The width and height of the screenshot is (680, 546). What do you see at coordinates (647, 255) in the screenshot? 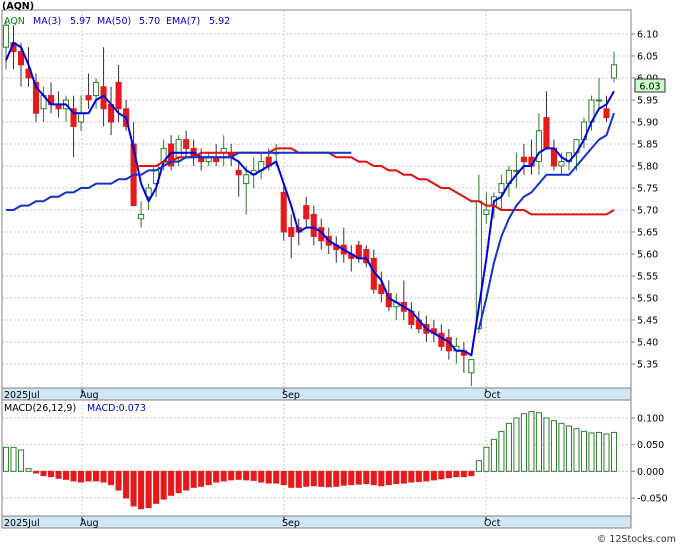
I see `price-tick-label: 5.60` at bounding box center [647, 255].